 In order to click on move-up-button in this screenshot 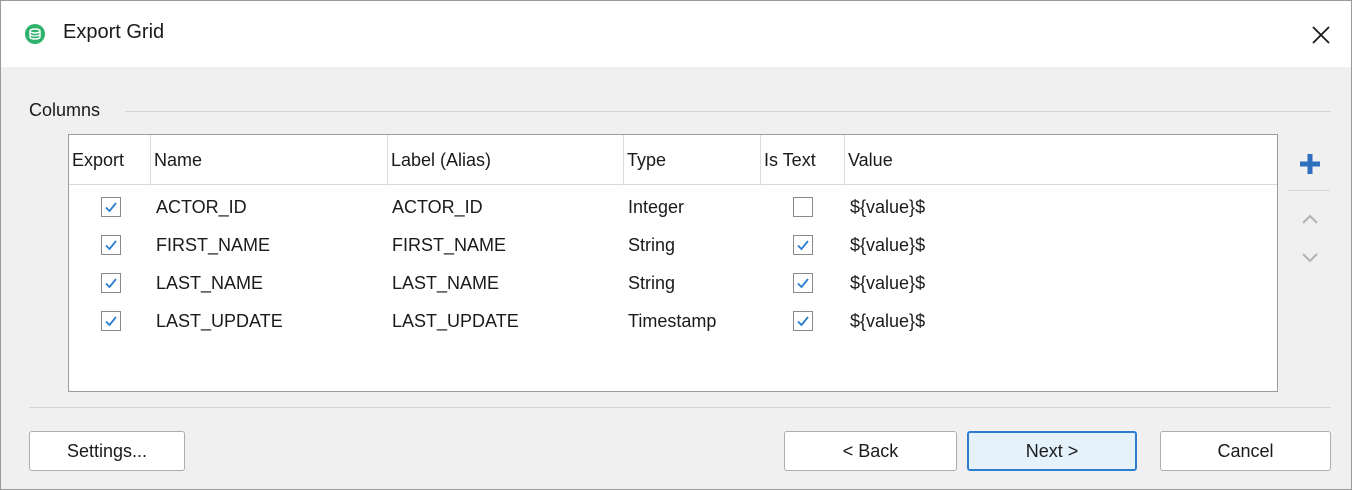, I will do `click(1310, 219)`.